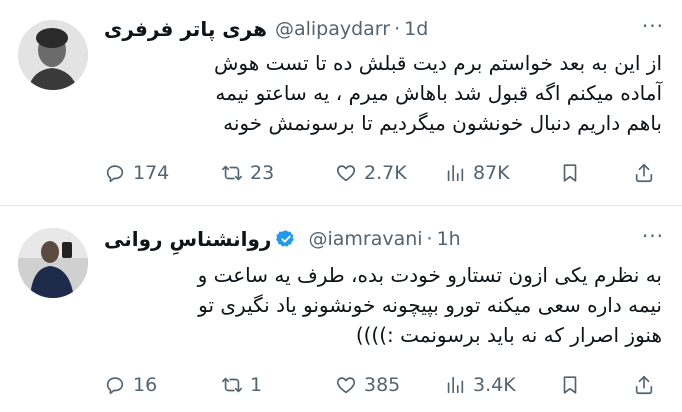  I want to click on retweet-button: 1, so click(241, 385).